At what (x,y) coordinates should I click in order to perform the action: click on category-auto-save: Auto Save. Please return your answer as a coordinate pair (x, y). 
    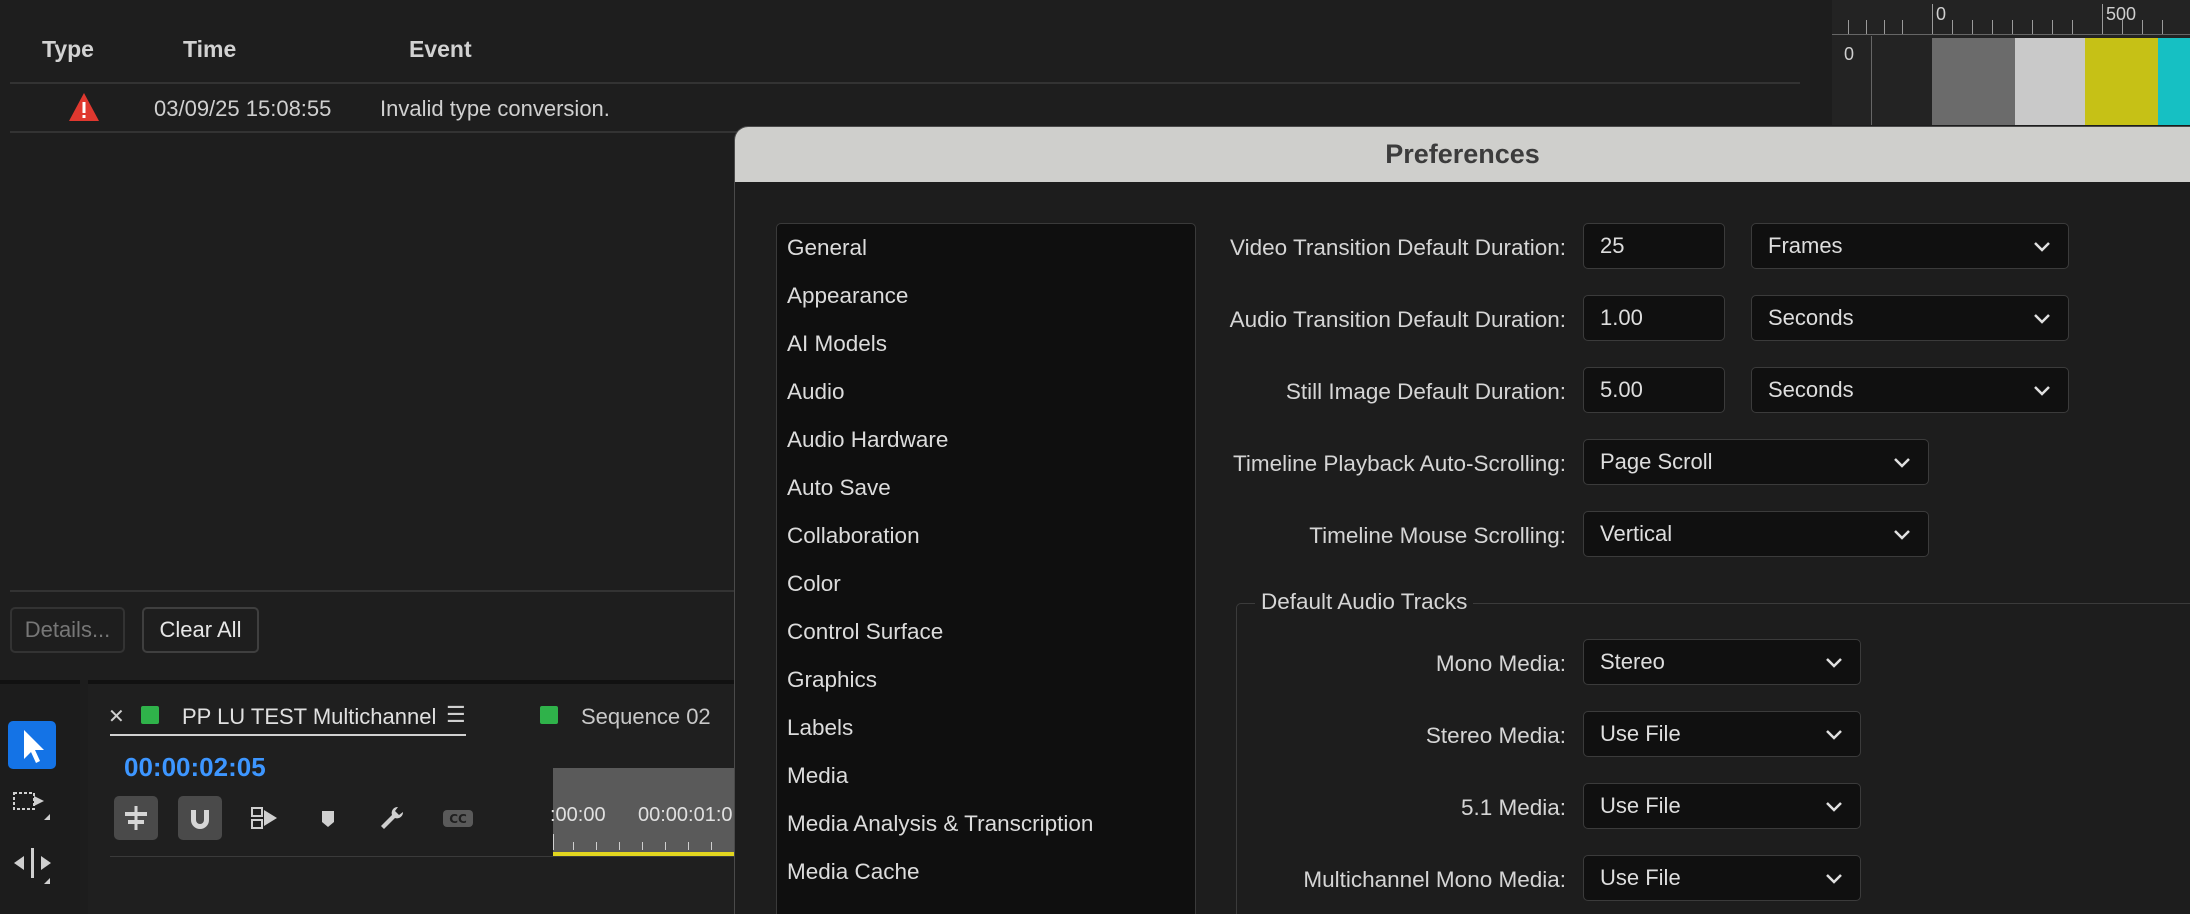
    Looking at the image, I should click on (839, 488).